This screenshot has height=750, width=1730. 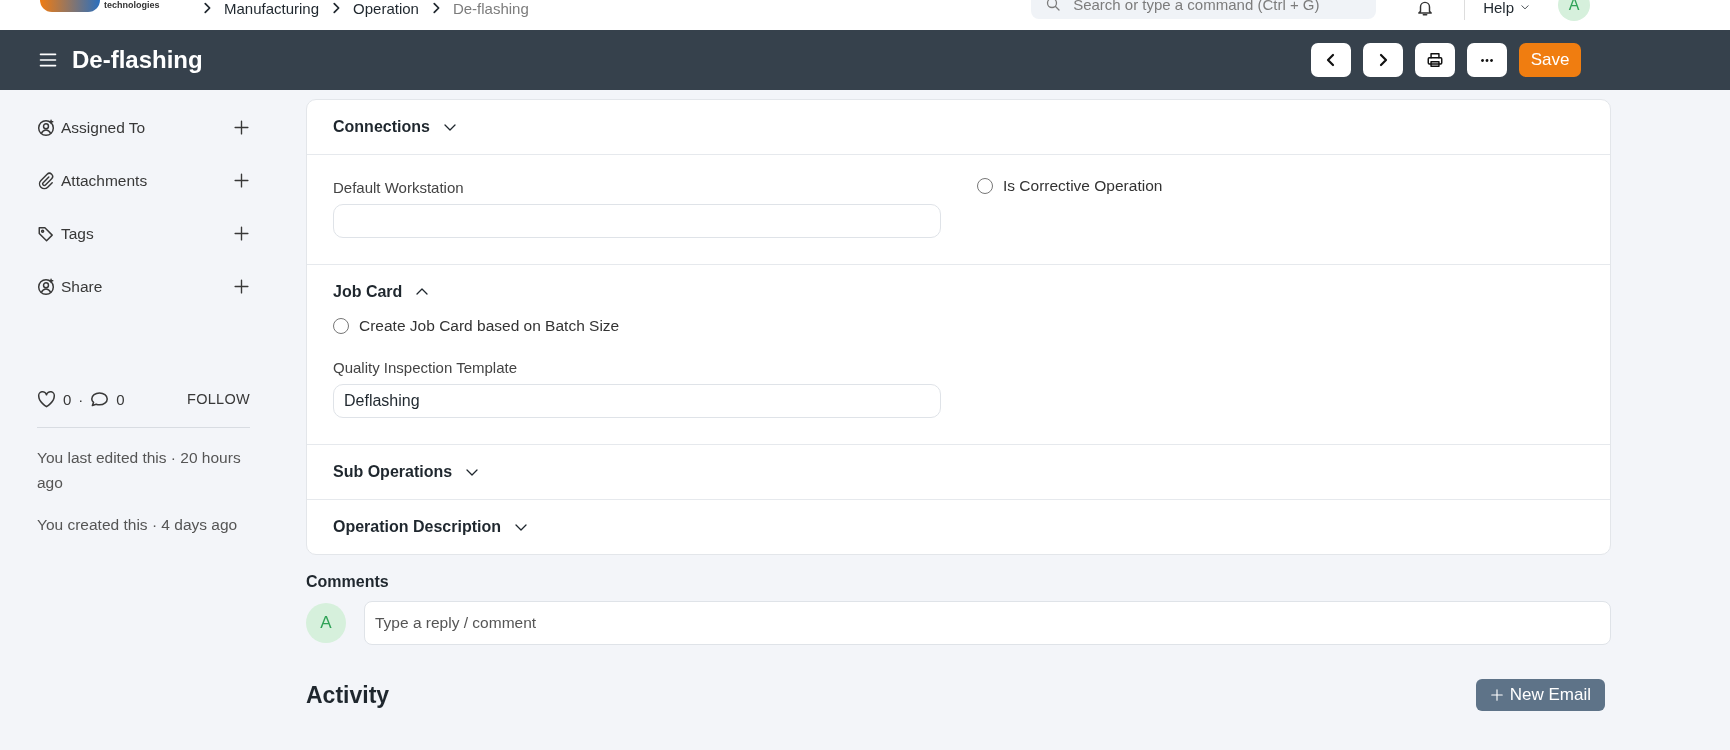 I want to click on print-button, so click(x=1435, y=60).